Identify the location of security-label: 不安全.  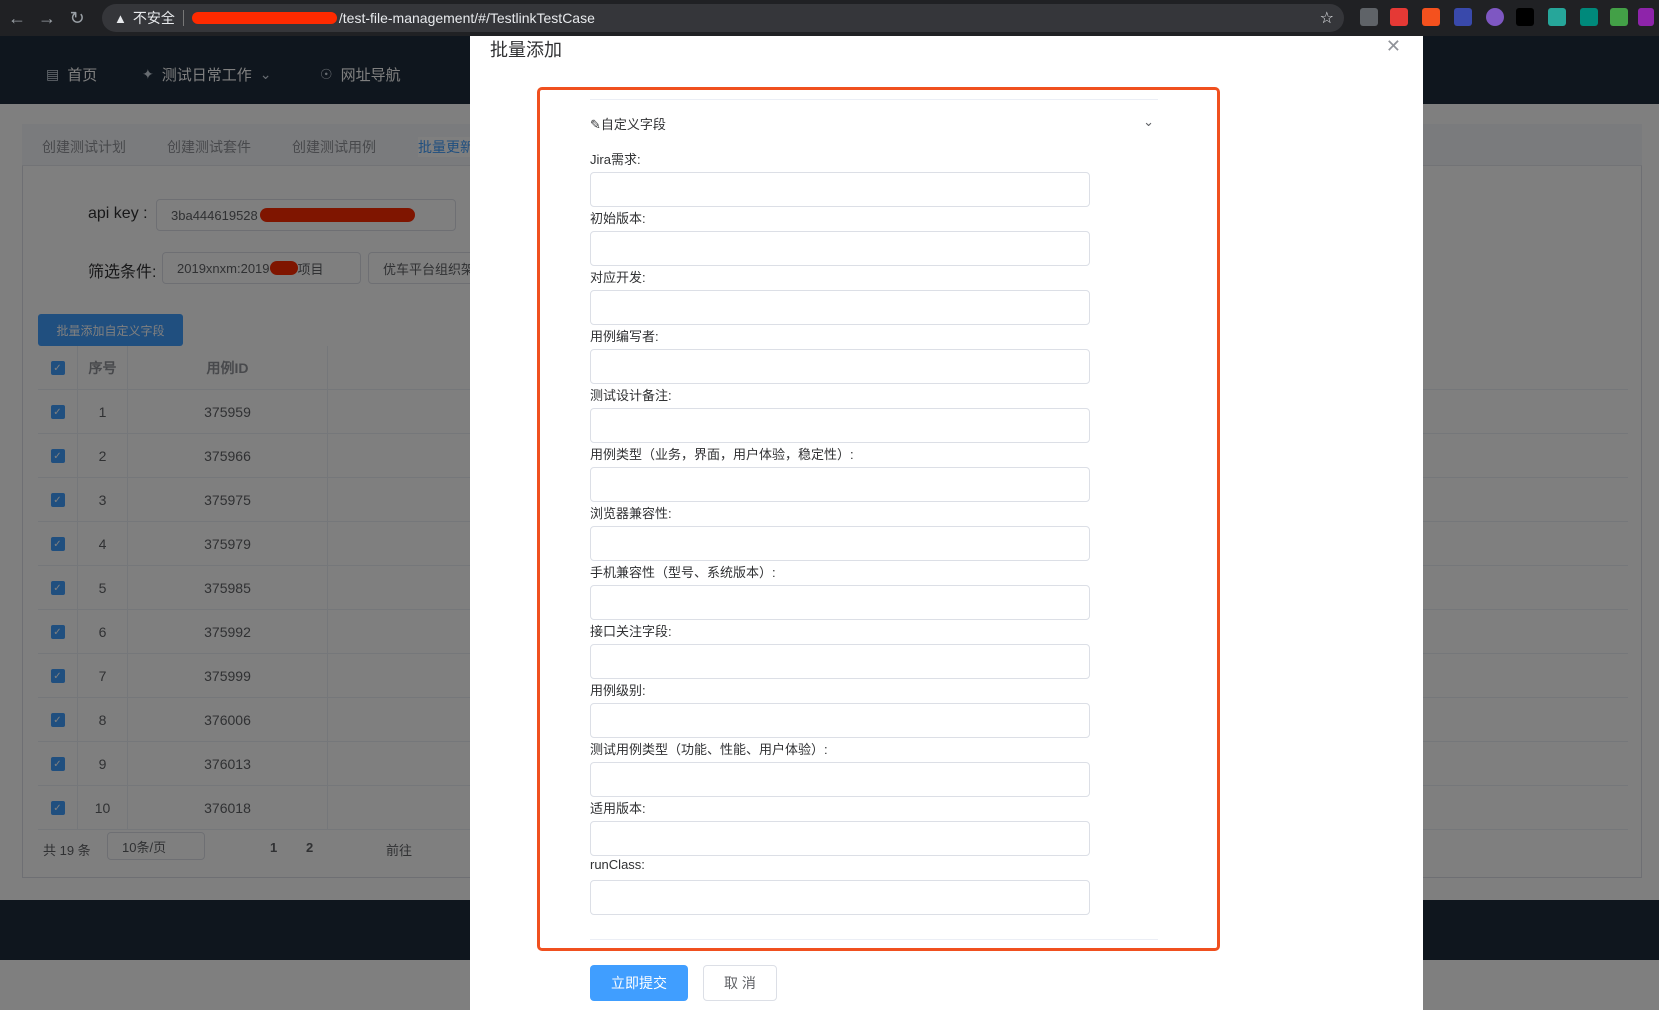
(153, 18).